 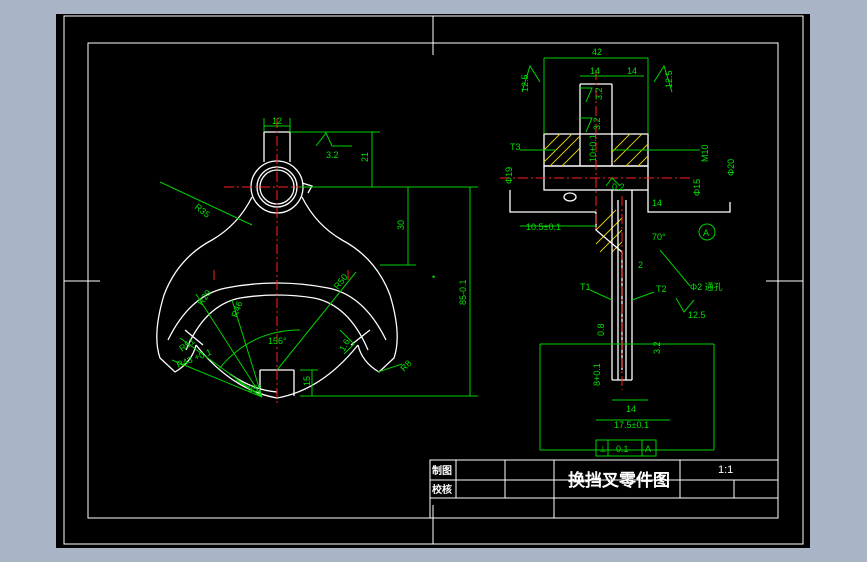 What do you see at coordinates (659, 237) in the screenshot?
I see `dim-70-deg: 70°` at bounding box center [659, 237].